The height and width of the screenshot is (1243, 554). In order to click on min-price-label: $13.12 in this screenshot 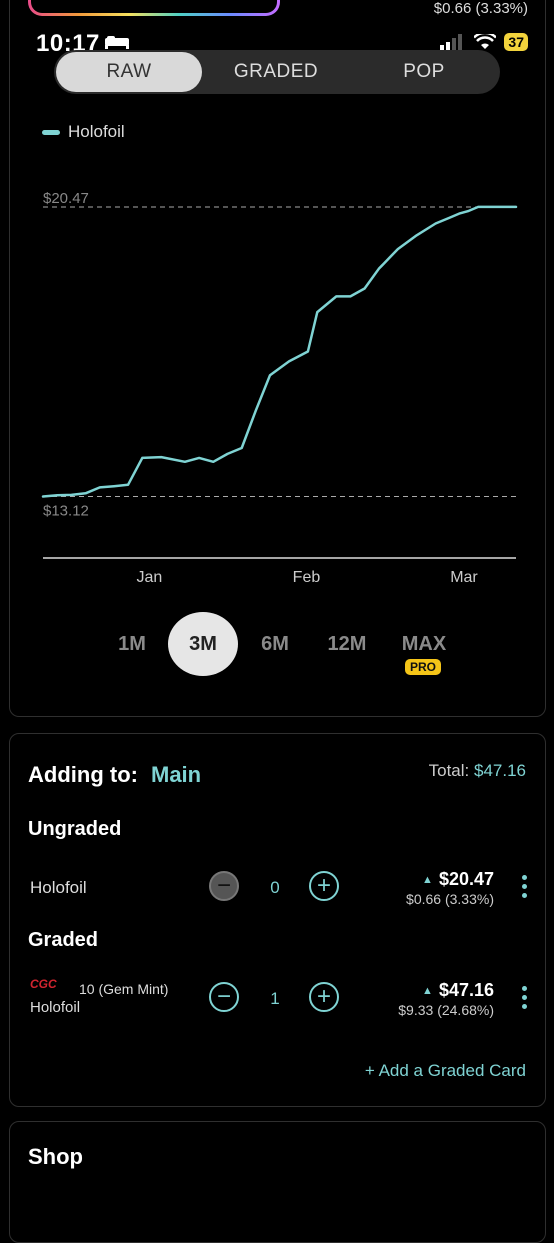, I will do `click(66, 510)`.